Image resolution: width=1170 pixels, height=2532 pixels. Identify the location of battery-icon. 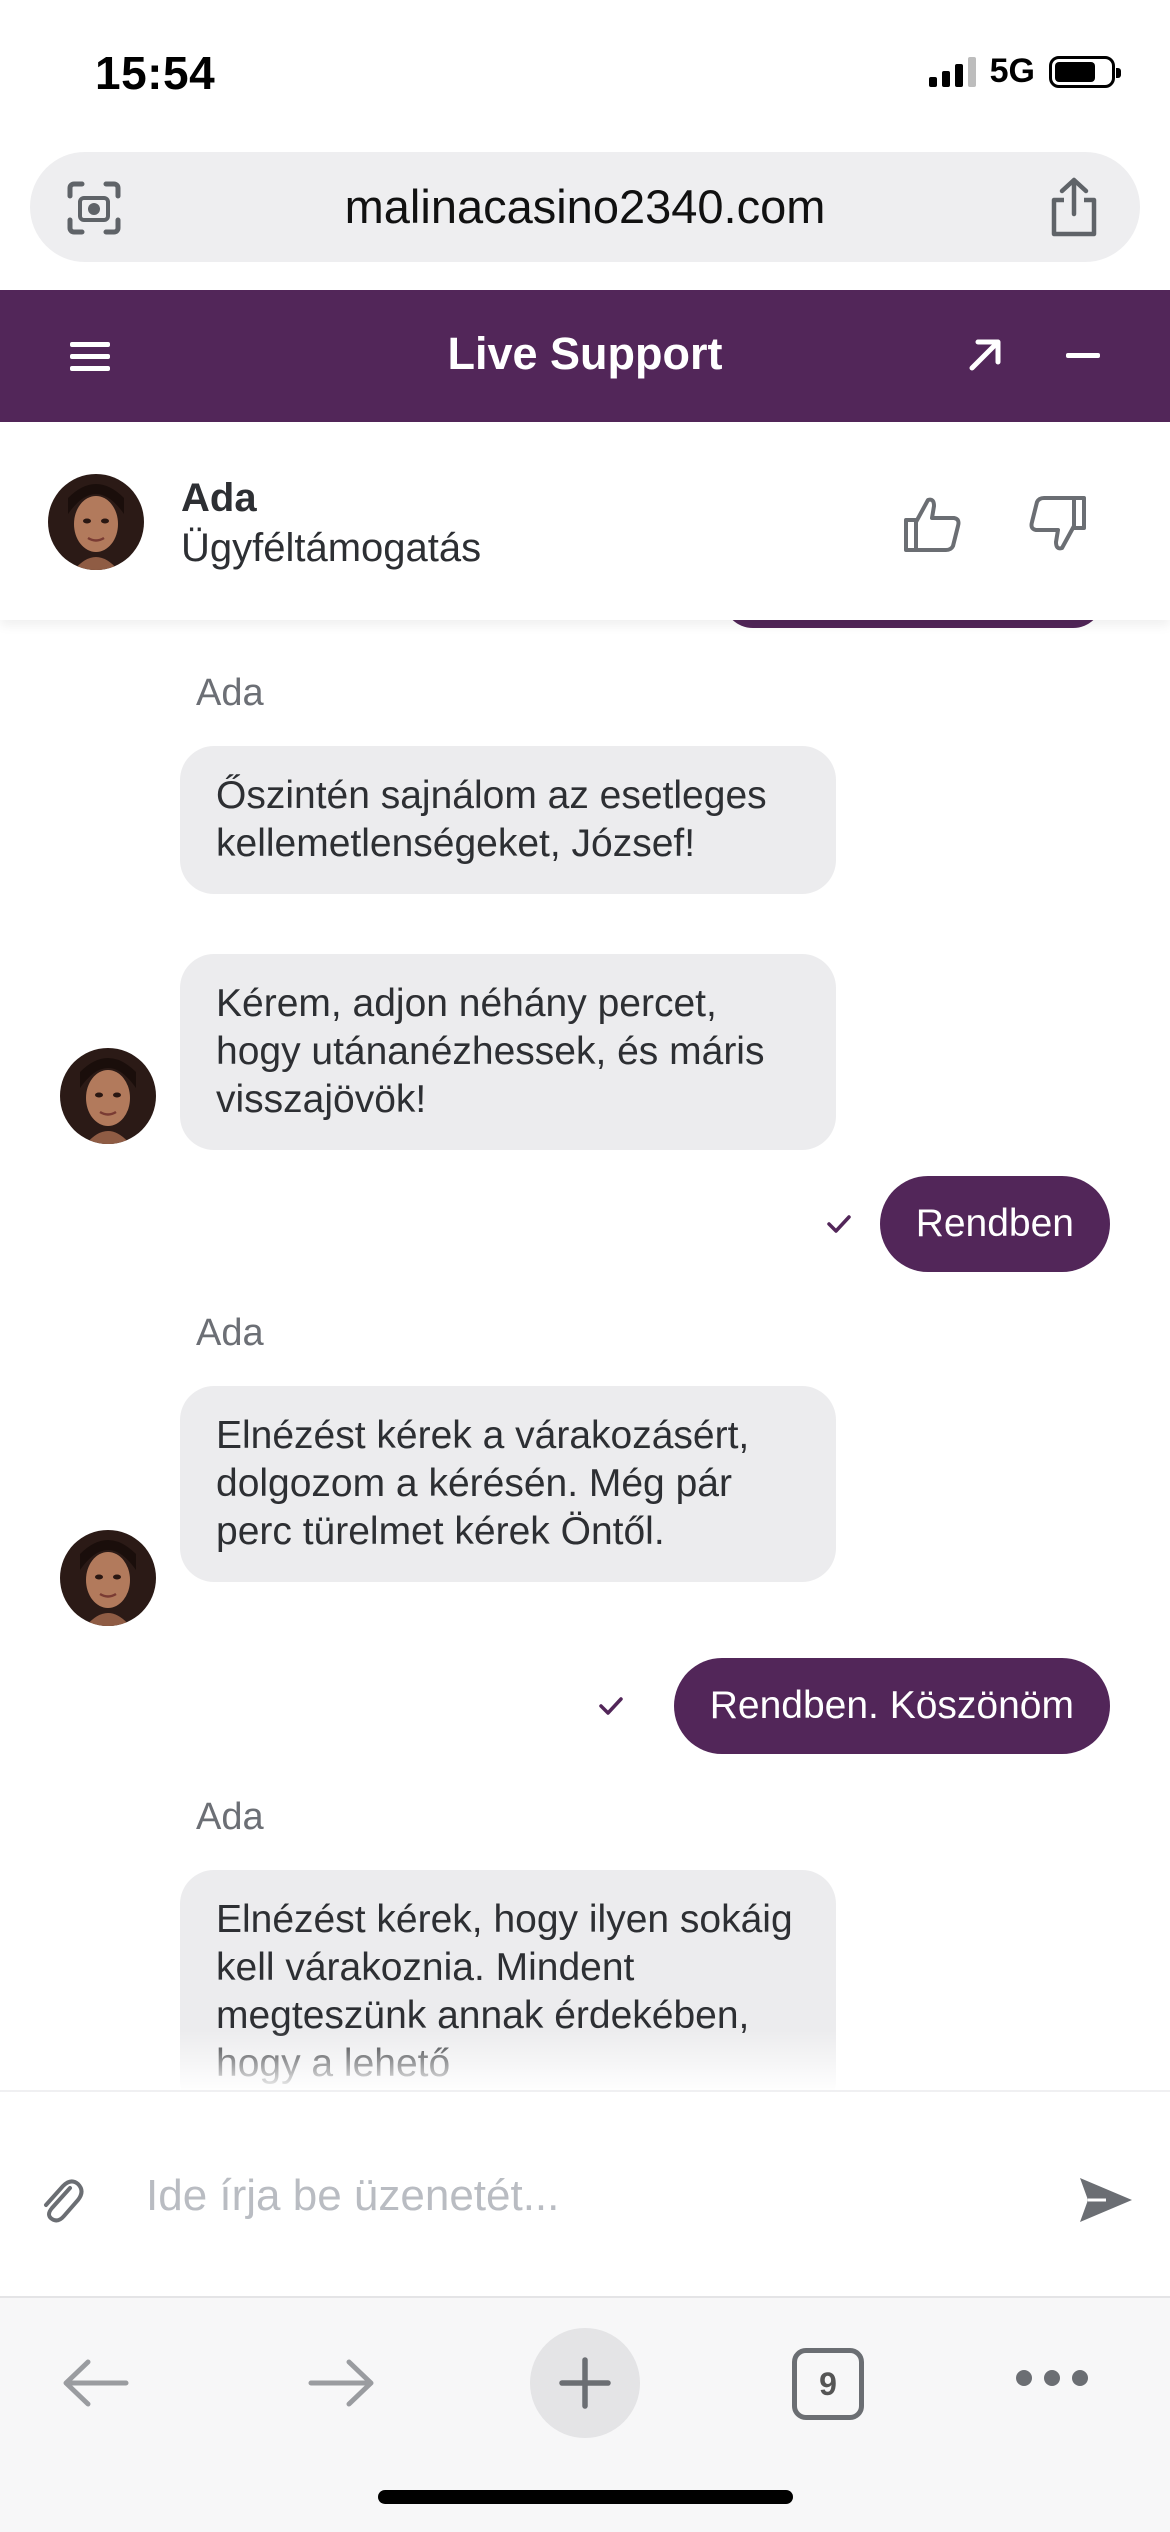
(1085, 71).